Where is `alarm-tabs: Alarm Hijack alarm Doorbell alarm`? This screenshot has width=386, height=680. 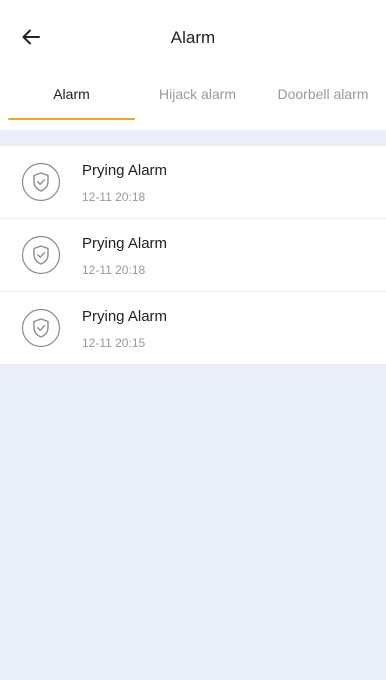
alarm-tabs: Alarm Hijack alarm Doorbell alarm is located at coordinates (193, 101).